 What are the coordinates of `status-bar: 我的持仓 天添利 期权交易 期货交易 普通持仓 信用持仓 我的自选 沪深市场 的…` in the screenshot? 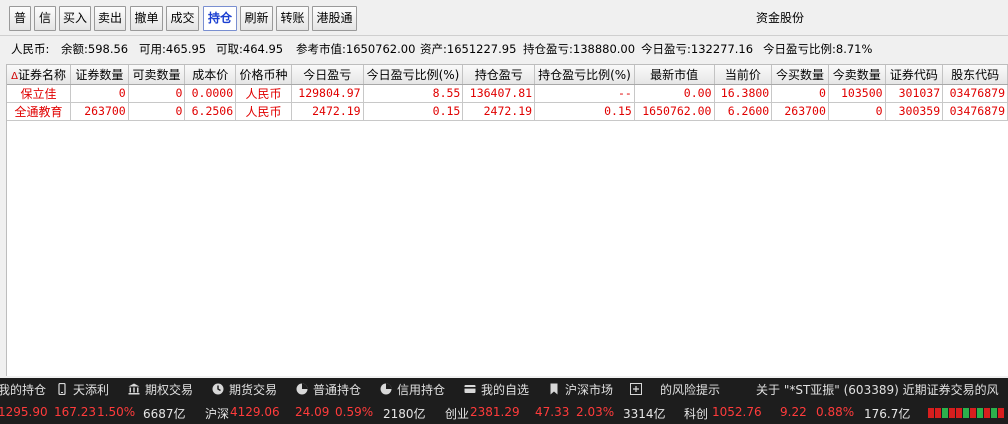 It's located at (504, 401).